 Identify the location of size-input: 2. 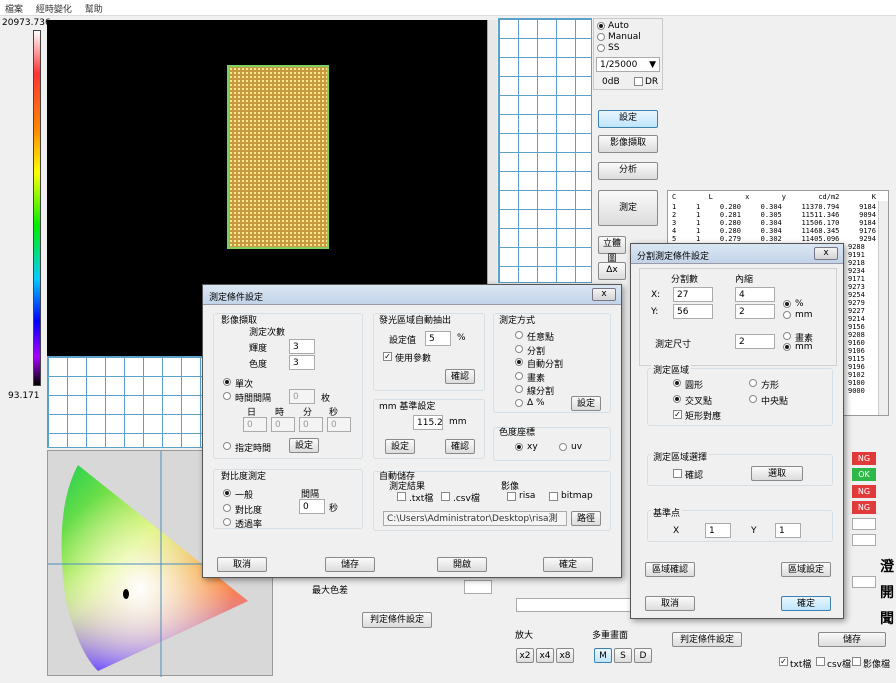
(755, 341).